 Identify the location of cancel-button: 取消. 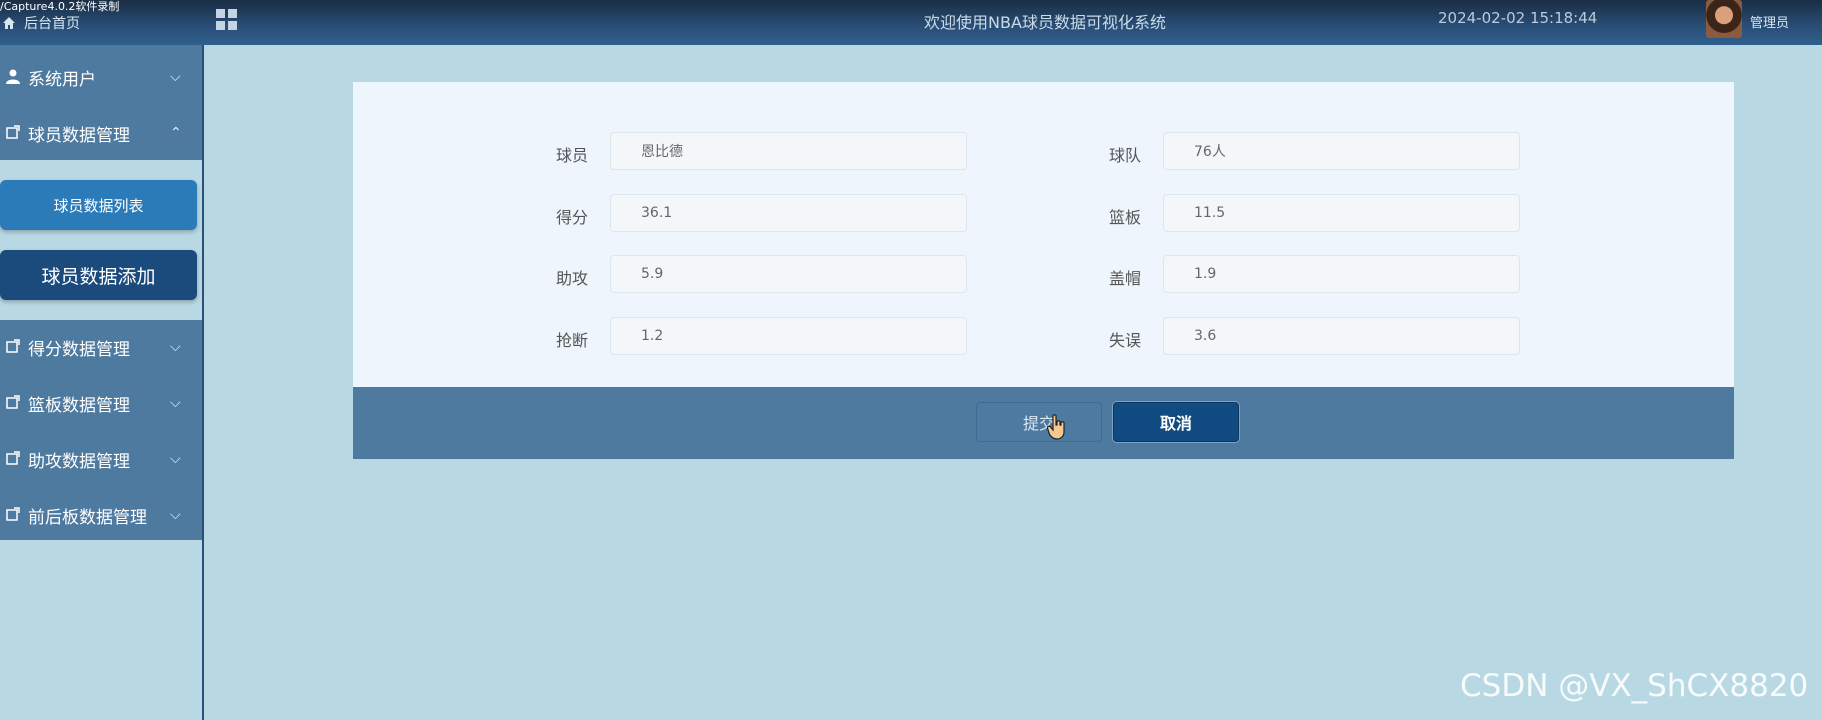
(1176, 422).